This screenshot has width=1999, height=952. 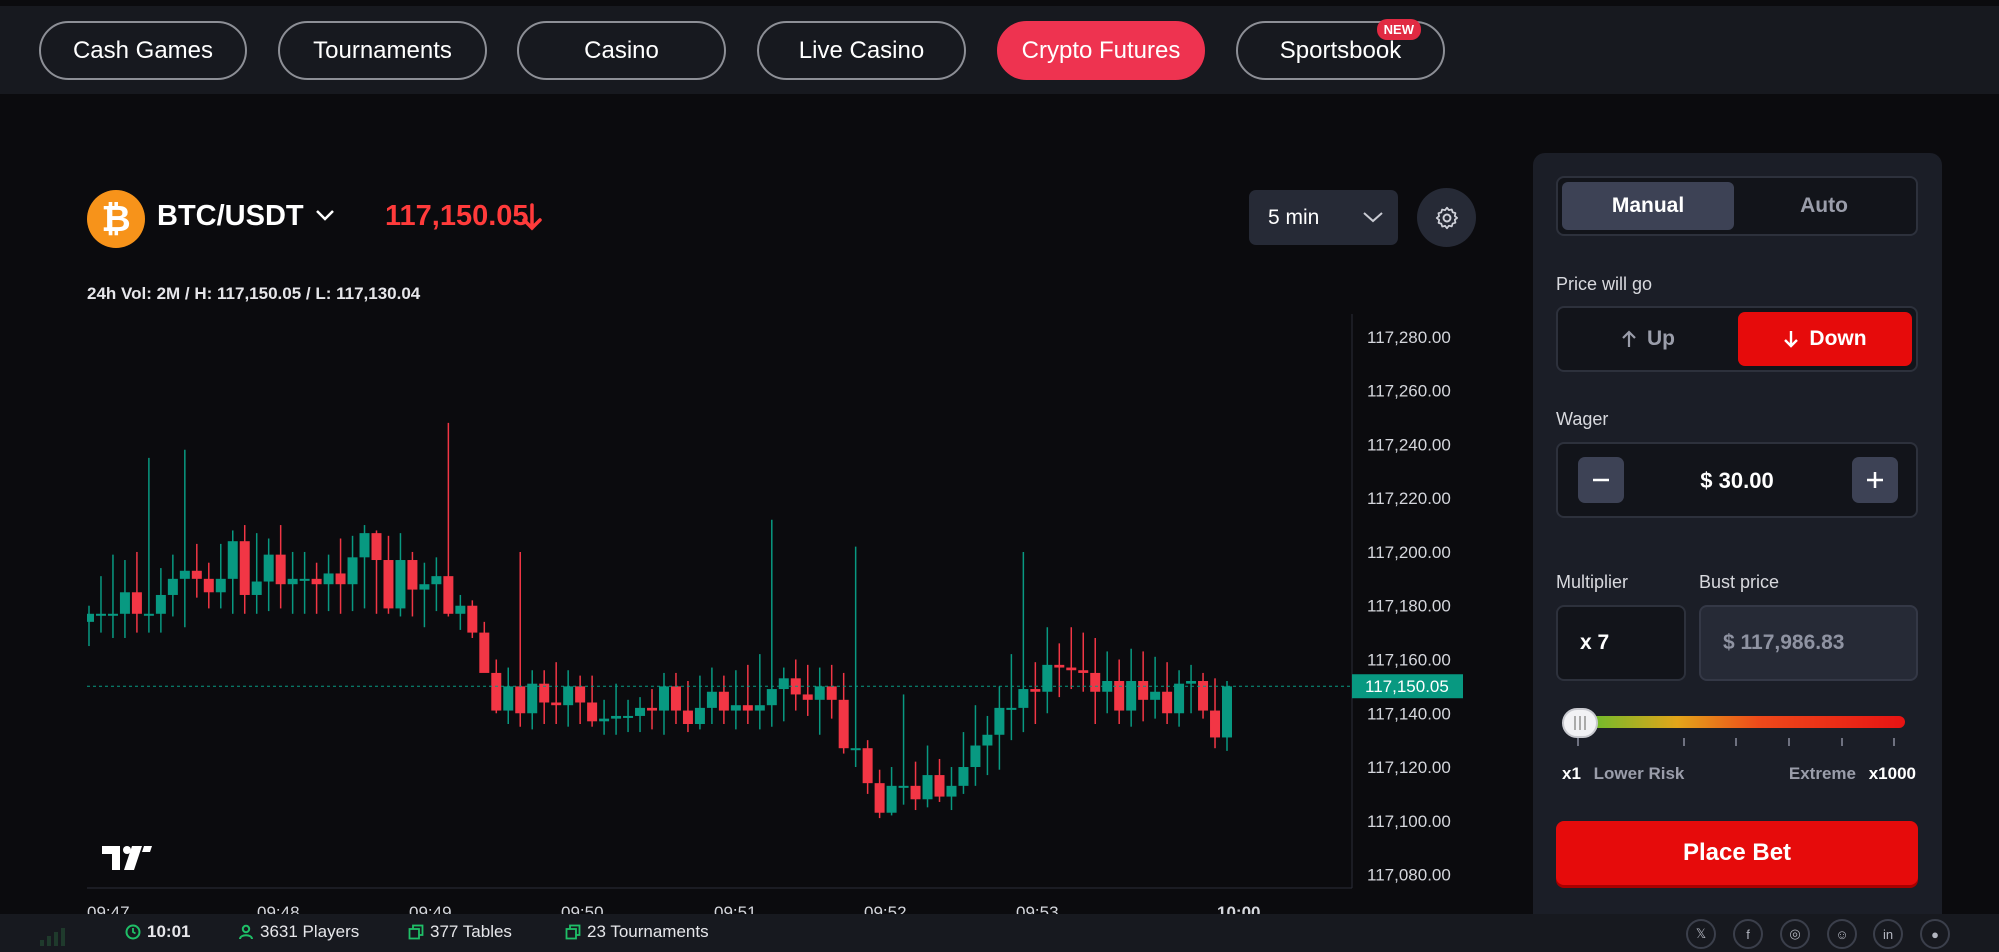 I want to click on plus-icon, so click(x=1875, y=480).